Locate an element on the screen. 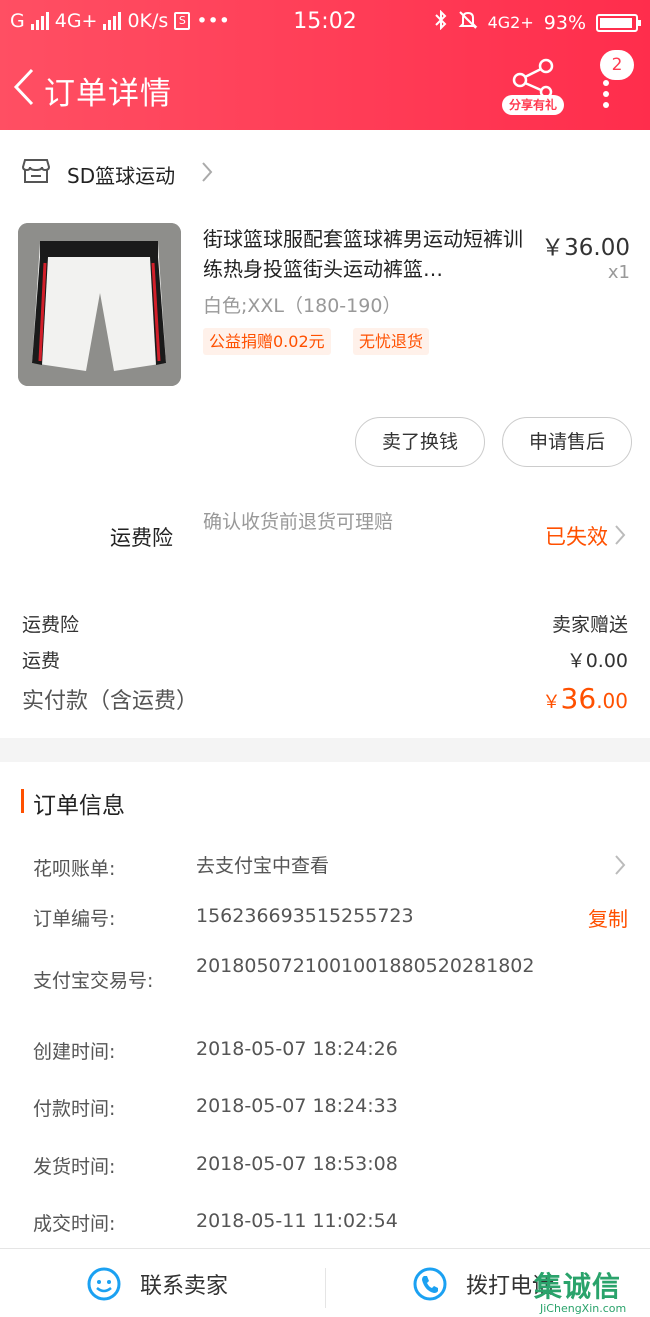 This screenshot has height=1317, width=650. page-title: 订单详情 is located at coordinates (108, 94).